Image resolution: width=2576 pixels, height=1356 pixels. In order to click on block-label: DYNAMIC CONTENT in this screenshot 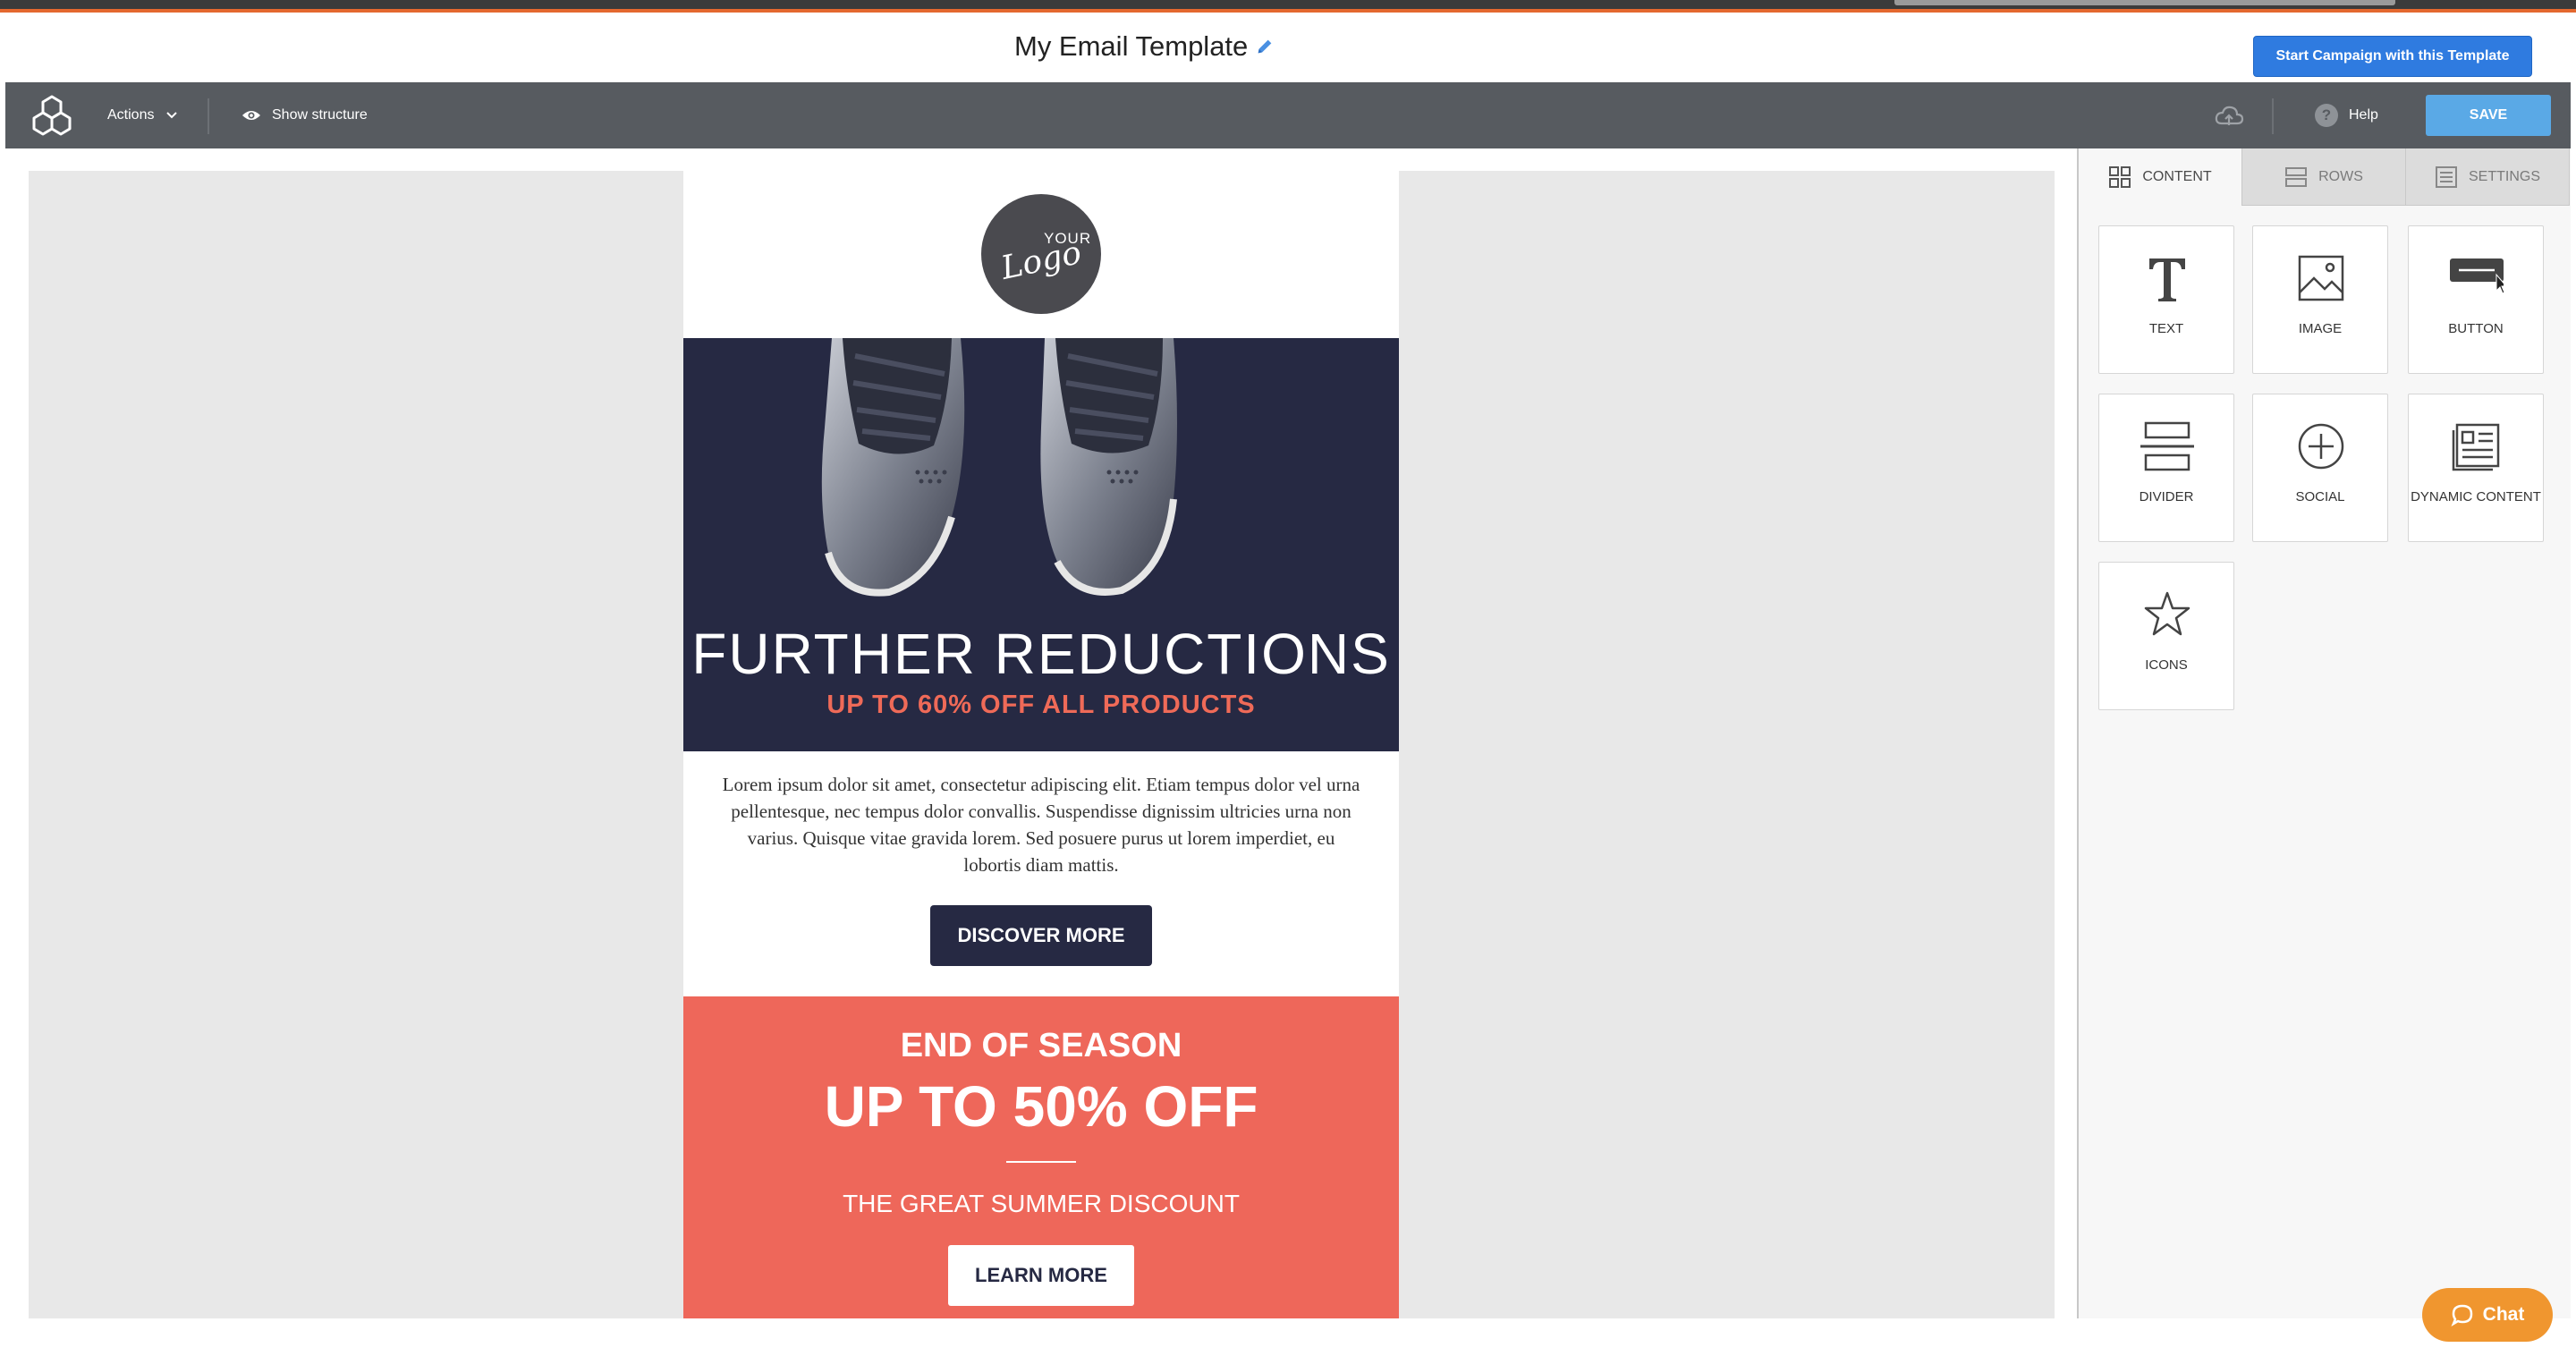, I will do `click(2476, 496)`.